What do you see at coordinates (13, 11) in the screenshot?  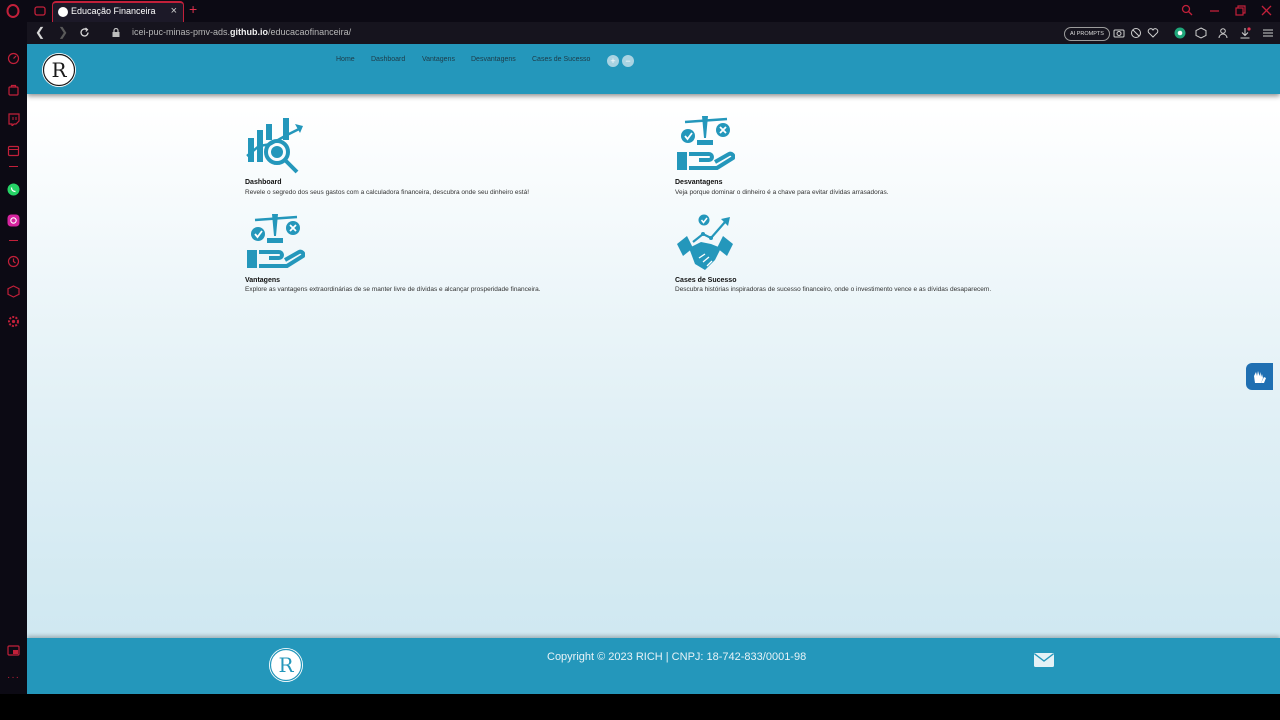 I see `opera-logo-icon` at bounding box center [13, 11].